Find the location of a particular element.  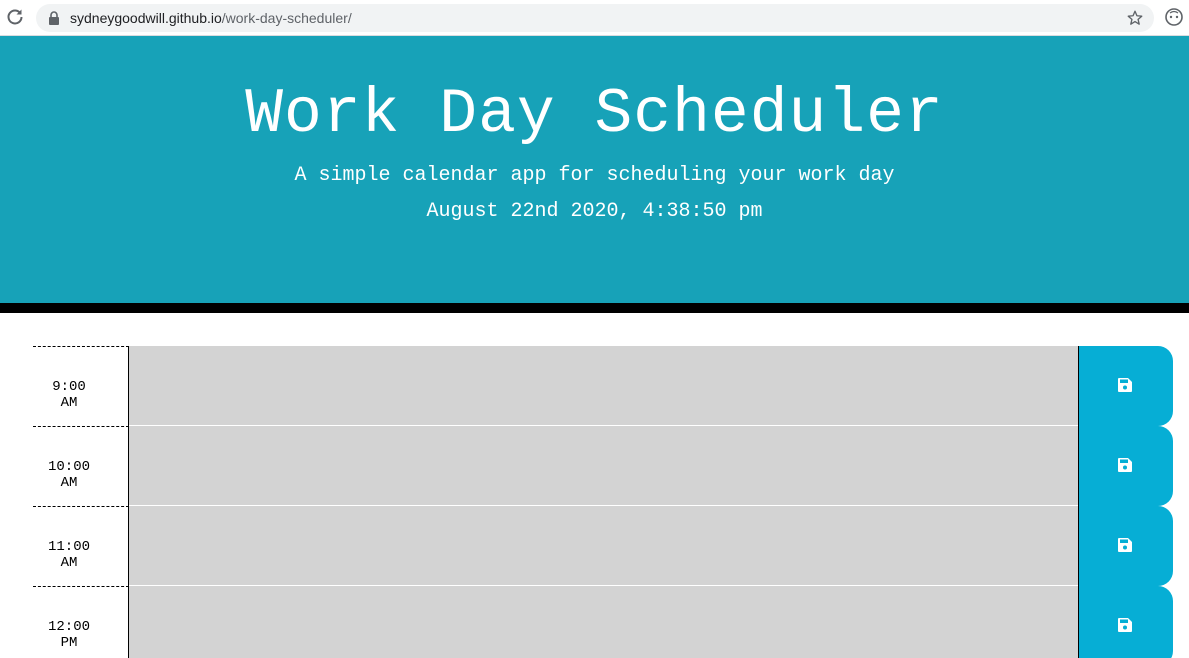

hour-period: PM is located at coordinates (69, 643).